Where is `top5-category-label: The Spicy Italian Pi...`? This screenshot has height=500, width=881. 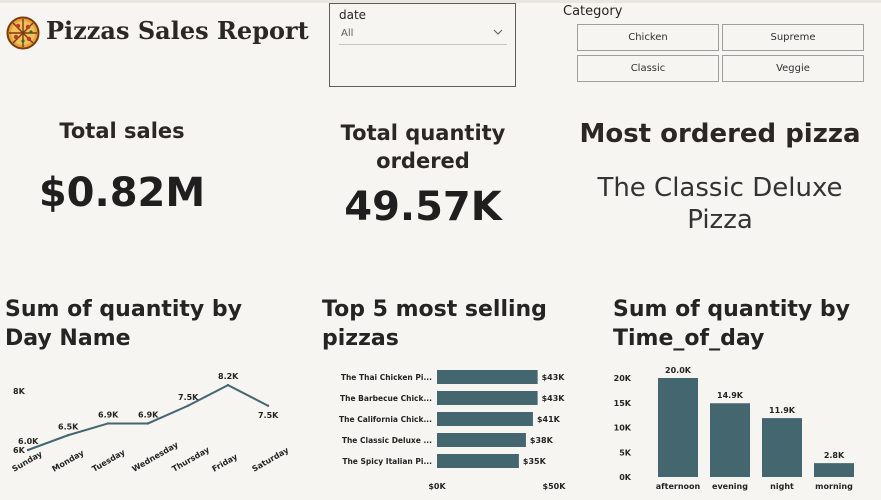
top5-category-label: The Spicy Italian Pi... is located at coordinates (387, 461).